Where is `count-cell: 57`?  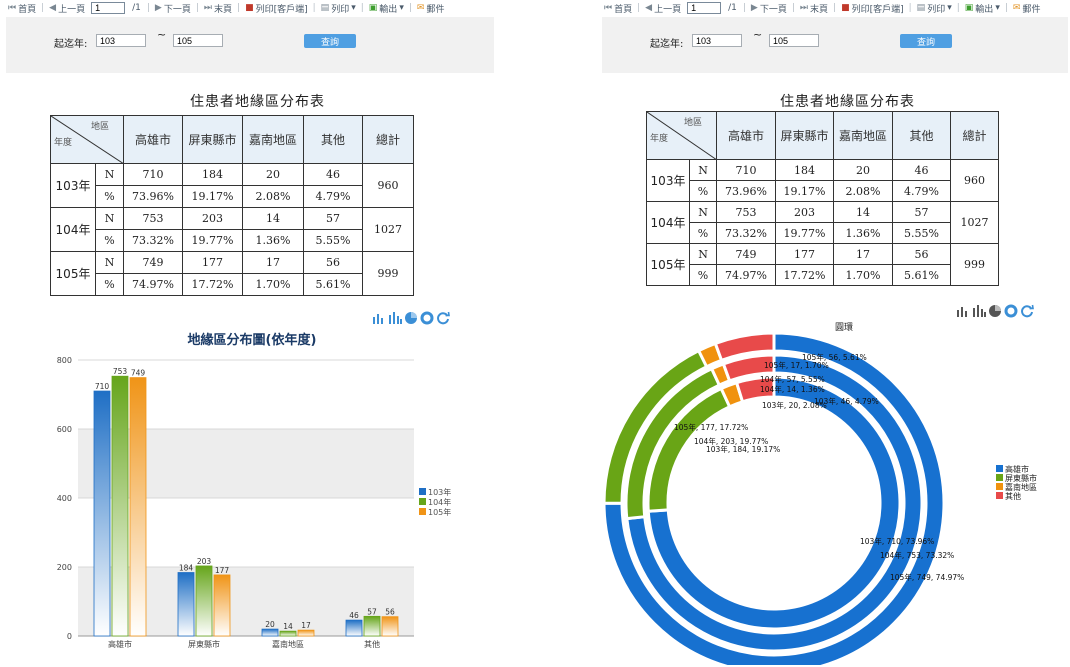 count-cell: 57 is located at coordinates (921, 212).